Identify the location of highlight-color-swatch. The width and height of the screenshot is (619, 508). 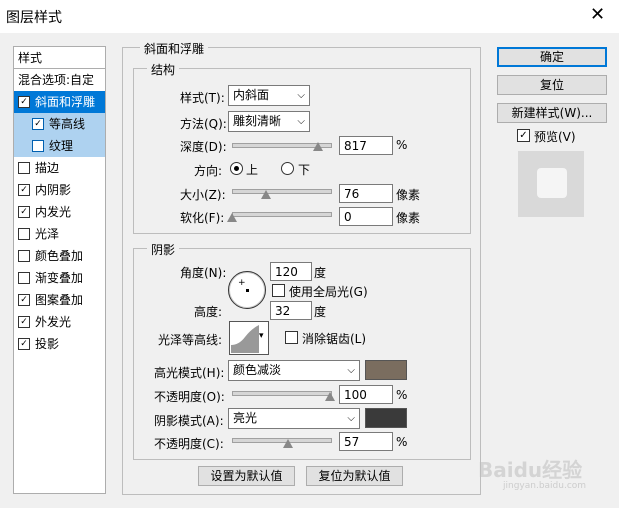
(386, 370).